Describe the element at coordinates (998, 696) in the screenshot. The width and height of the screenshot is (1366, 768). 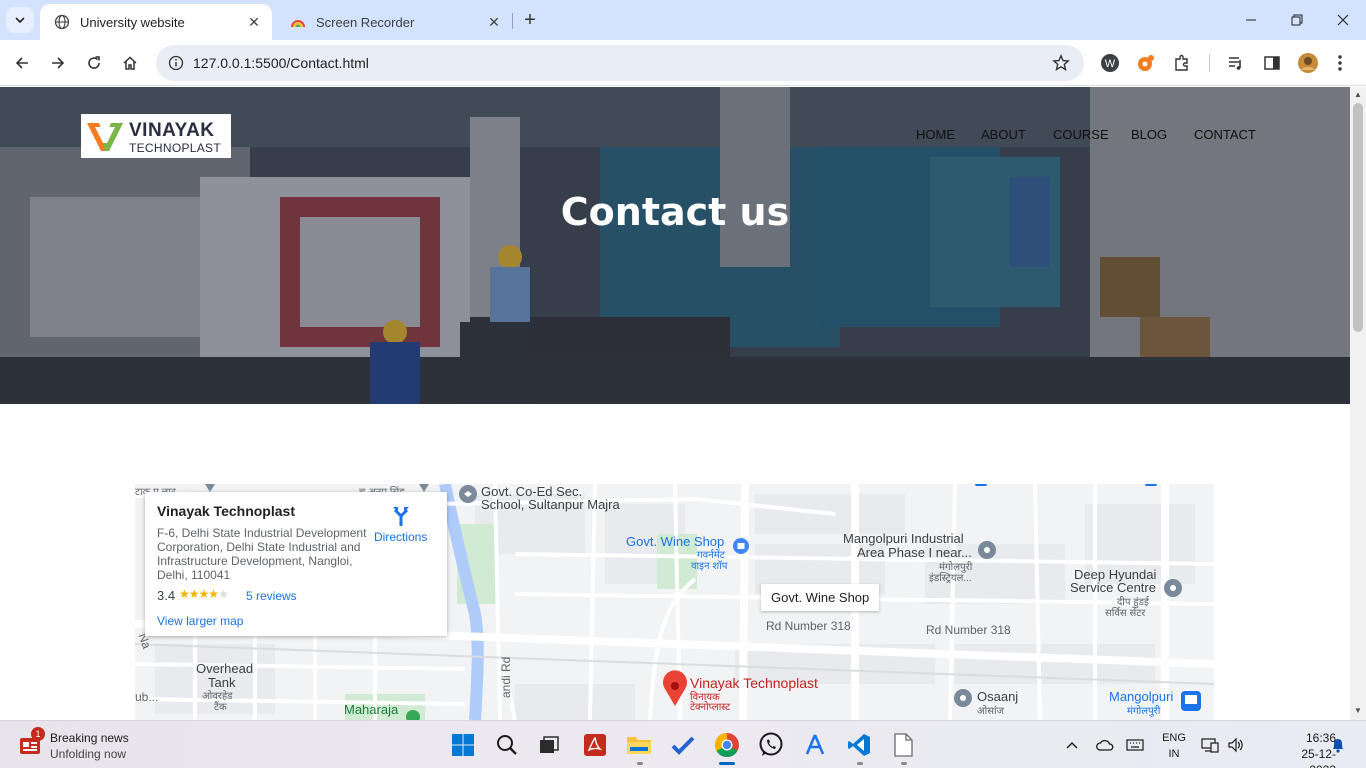
I see `map-label-osaanj: Osaanj` at that location.